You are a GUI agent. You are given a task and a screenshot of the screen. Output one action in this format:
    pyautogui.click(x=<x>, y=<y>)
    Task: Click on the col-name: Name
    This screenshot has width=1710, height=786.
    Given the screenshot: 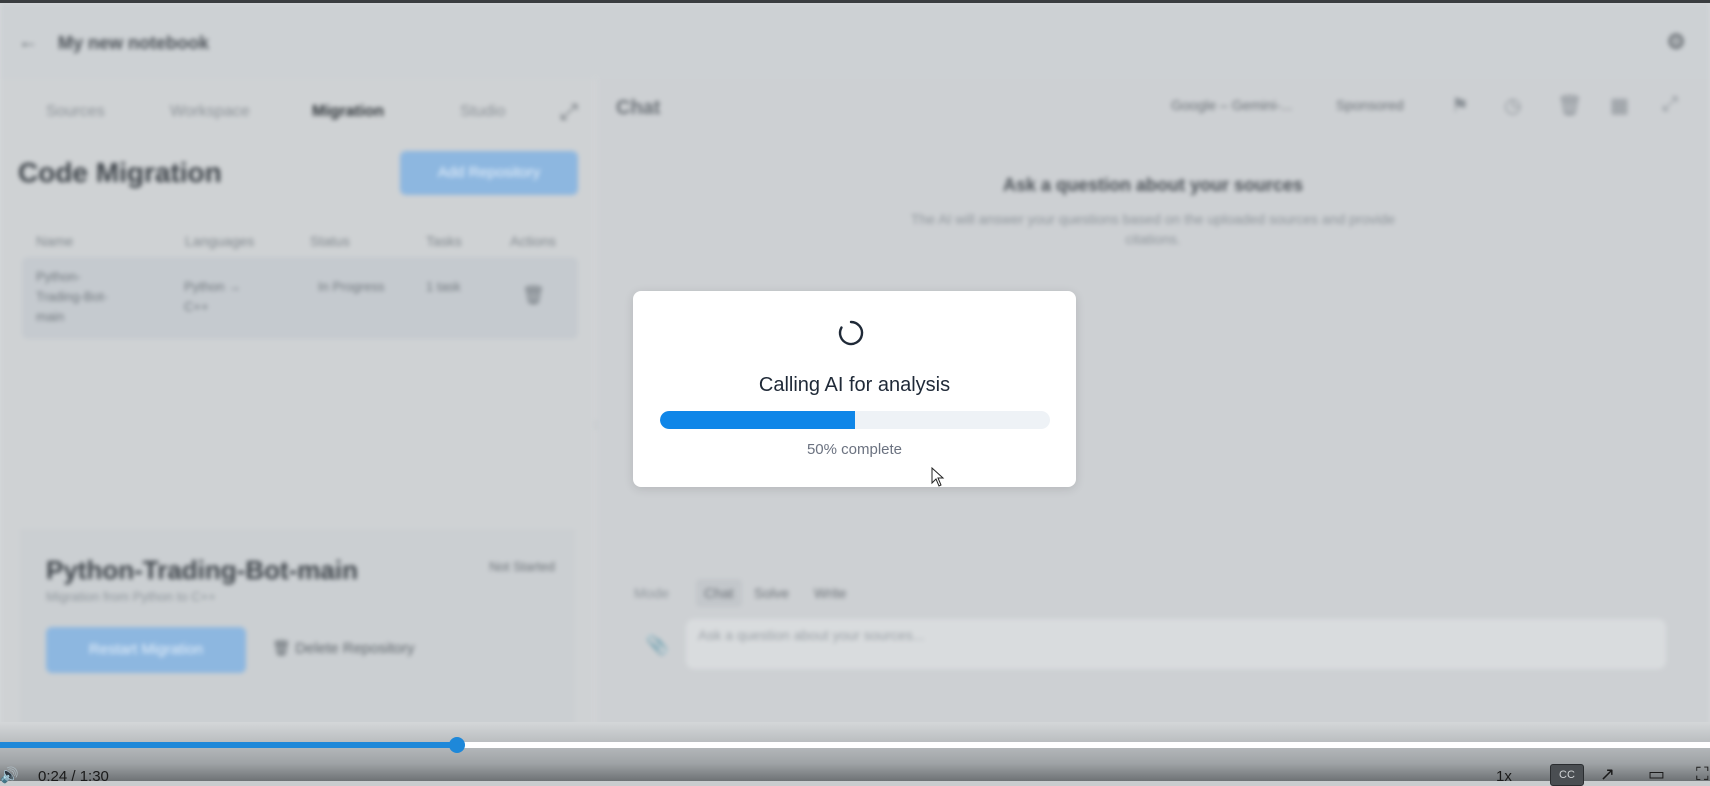 What is the action you would take?
    pyautogui.click(x=55, y=241)
    